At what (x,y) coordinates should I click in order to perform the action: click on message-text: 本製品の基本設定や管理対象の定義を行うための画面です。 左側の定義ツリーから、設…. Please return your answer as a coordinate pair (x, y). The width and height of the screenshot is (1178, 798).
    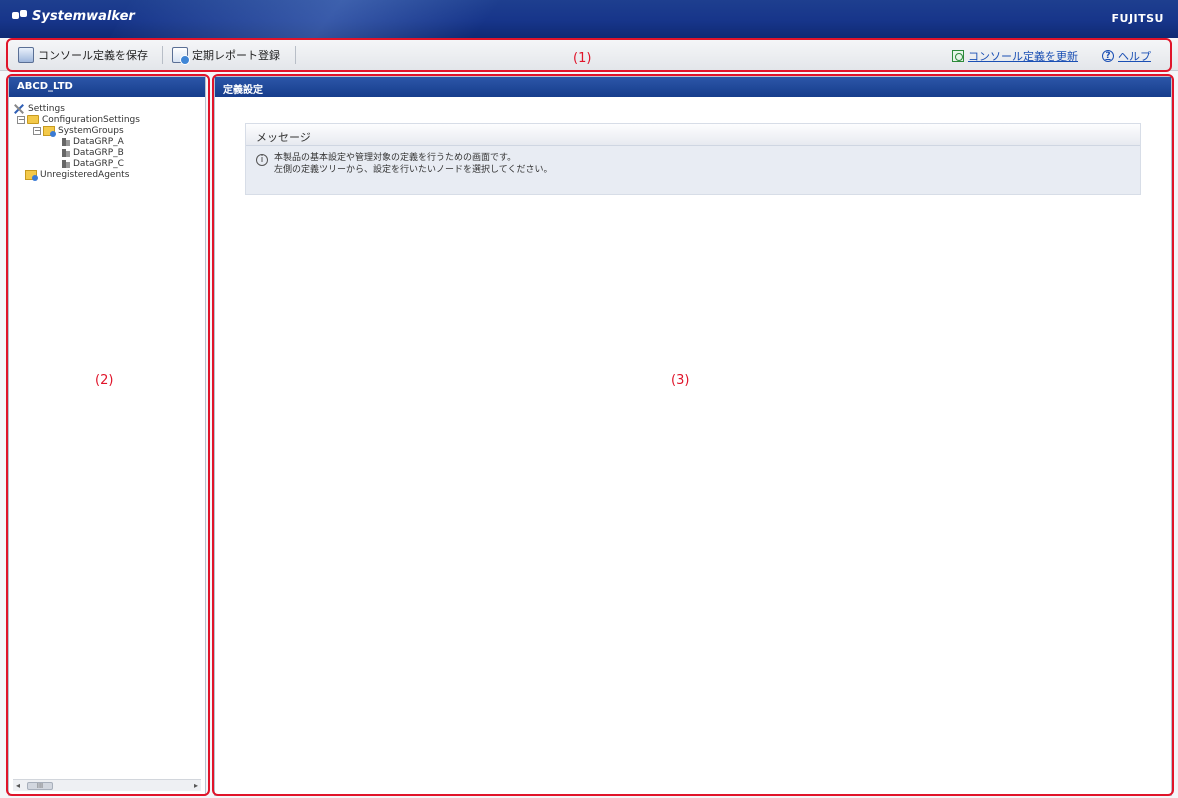
    Looking at the image, I should click on (413, 164).